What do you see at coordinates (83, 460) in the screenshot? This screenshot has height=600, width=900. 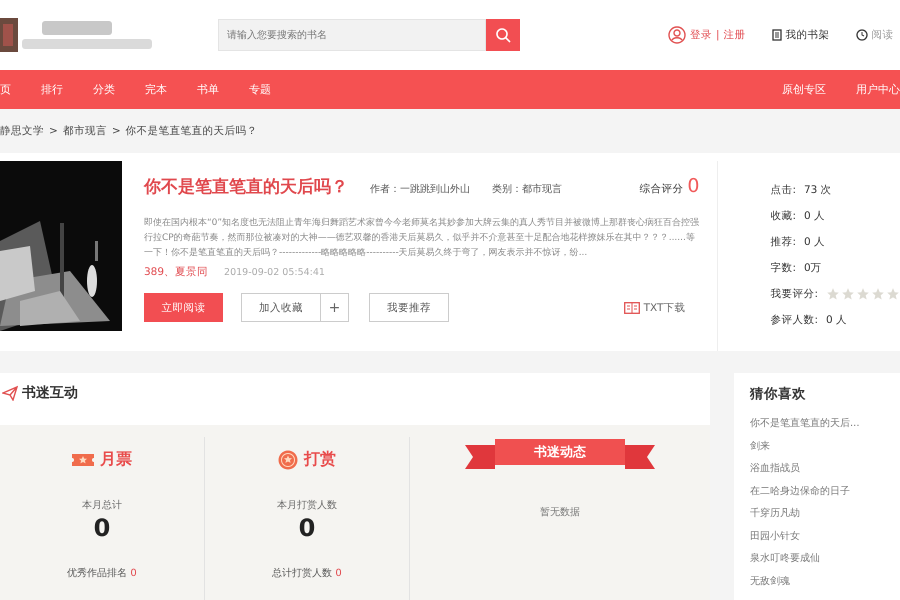 I see `ticket-icon` at bounding box center [83, 460].